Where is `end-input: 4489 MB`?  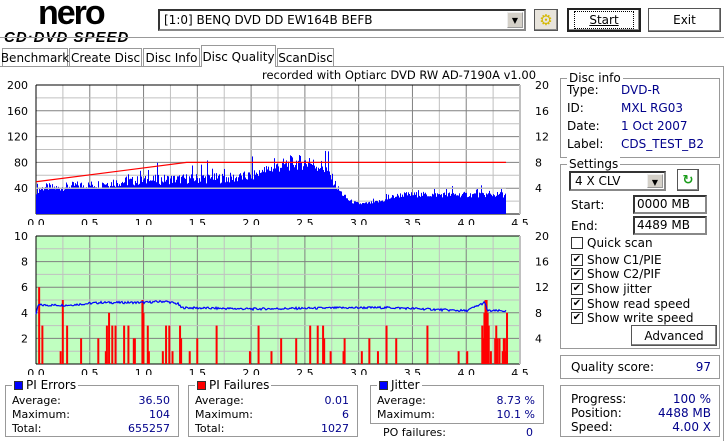
end-input: 4489 MB is located at coordinates (670, 225).